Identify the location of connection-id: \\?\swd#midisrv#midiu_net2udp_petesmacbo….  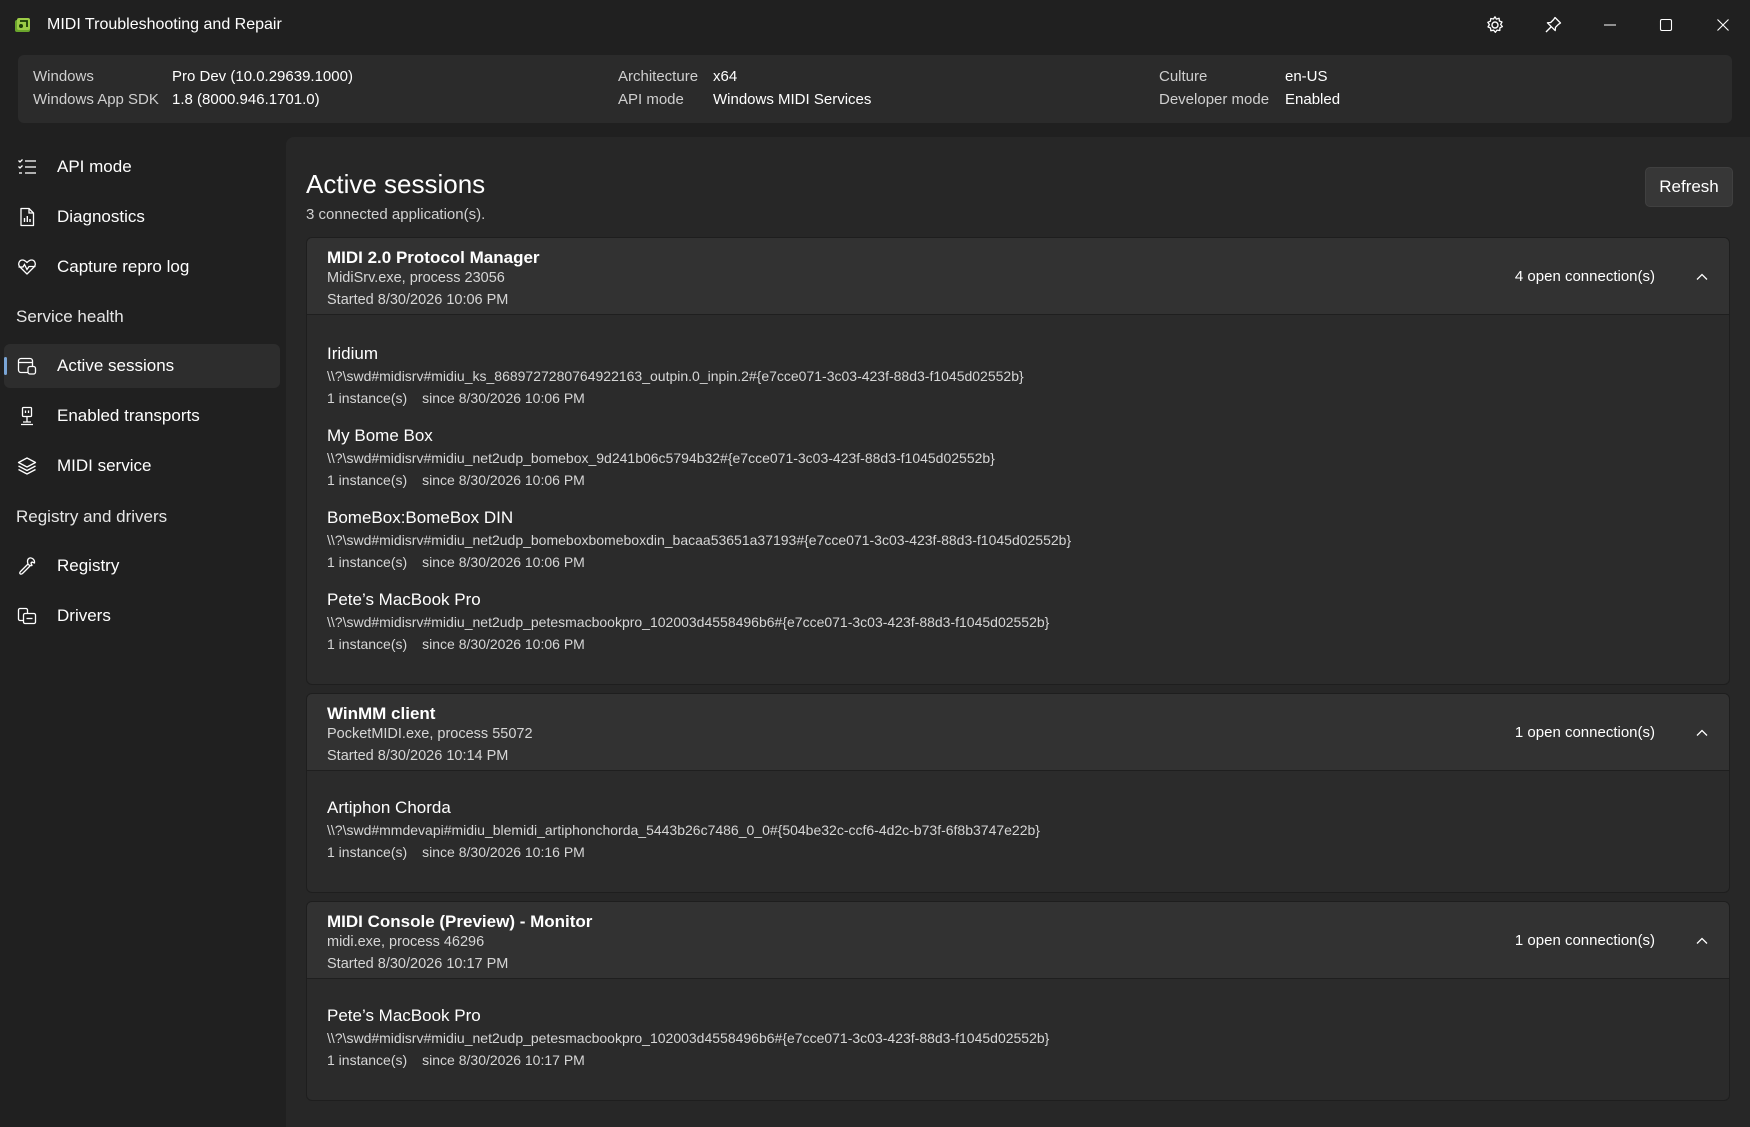
(688, 1038).